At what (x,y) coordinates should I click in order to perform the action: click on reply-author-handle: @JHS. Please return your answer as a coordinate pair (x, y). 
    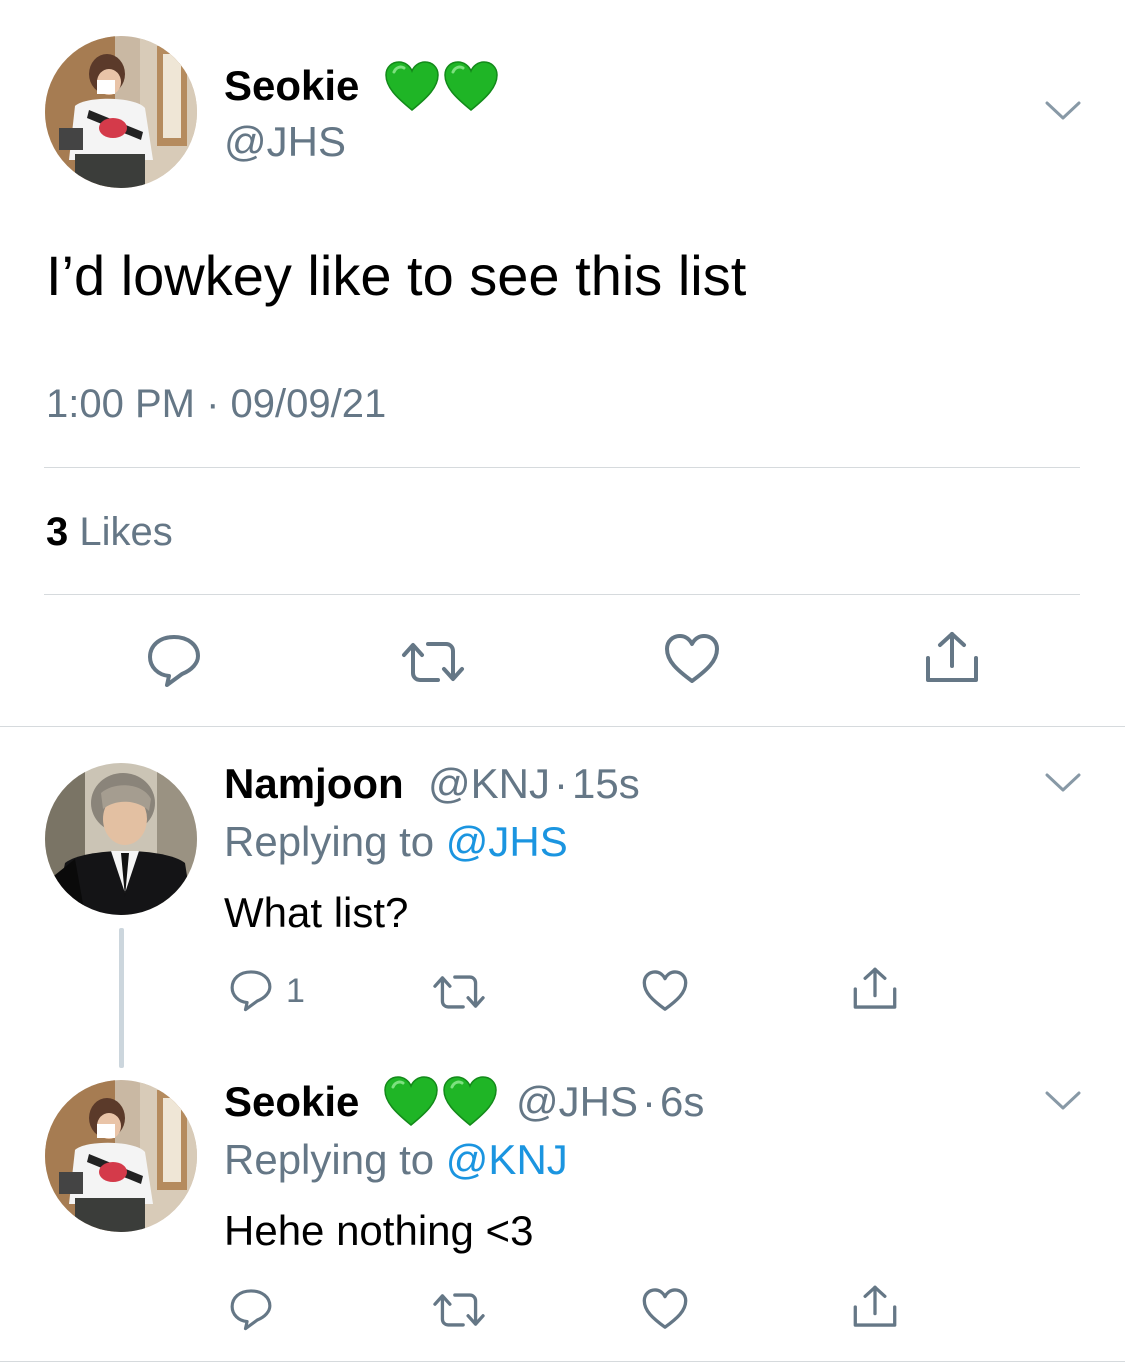
    Looking at the image, I should click on (577, 1101).